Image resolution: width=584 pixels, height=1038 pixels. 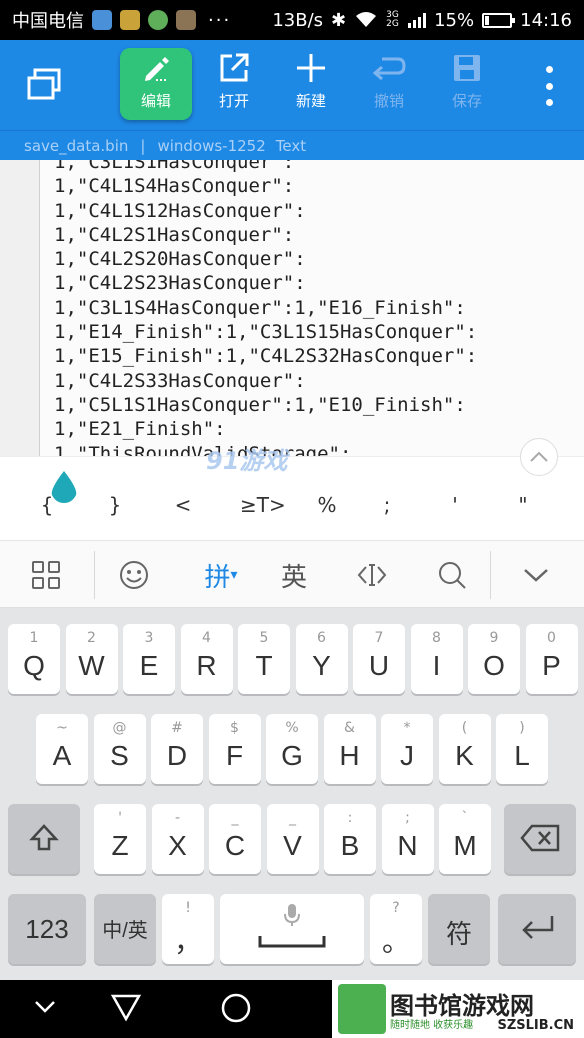 I want to click on key-secondary-label: 5, so click(x=264, y=638).